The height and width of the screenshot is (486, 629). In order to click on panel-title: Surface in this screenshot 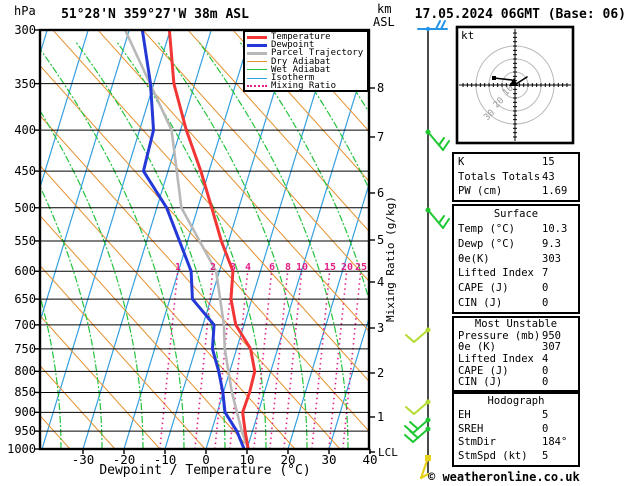, I will do `click(516, 214)`.